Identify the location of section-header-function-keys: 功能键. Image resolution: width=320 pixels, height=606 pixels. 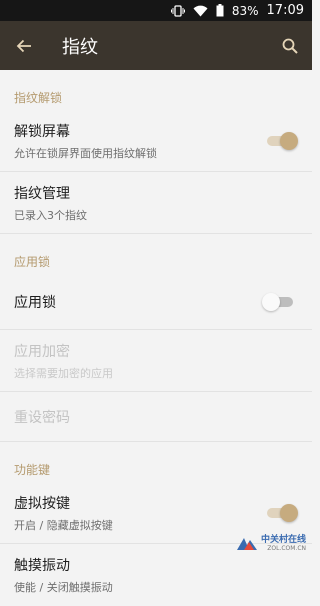
(156, 462).